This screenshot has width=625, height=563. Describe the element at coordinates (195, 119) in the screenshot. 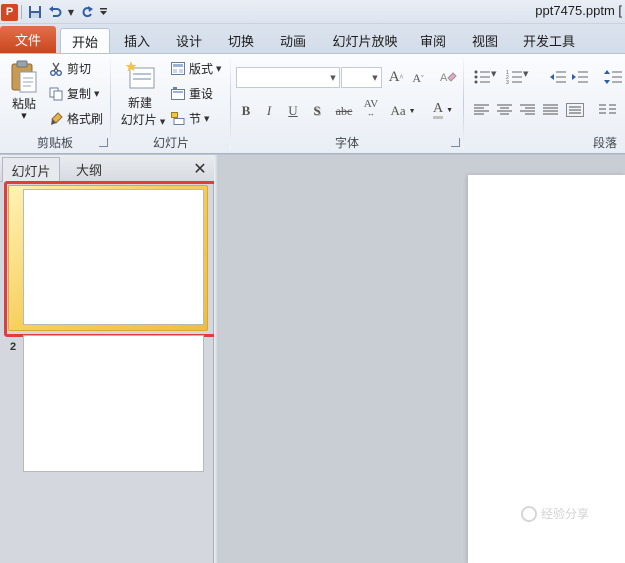

I see `section-label: 节` at that location.